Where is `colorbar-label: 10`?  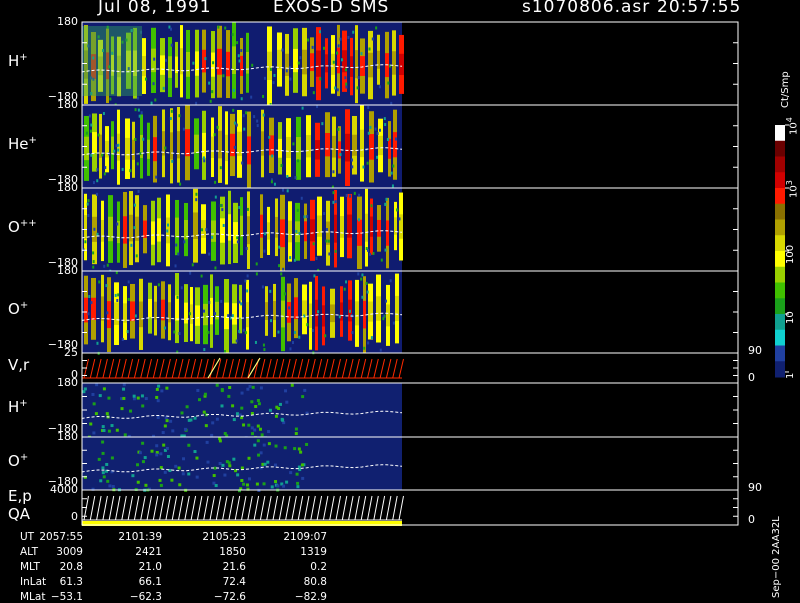 colorbar-label: 10 is located at coordinates (790, 317).